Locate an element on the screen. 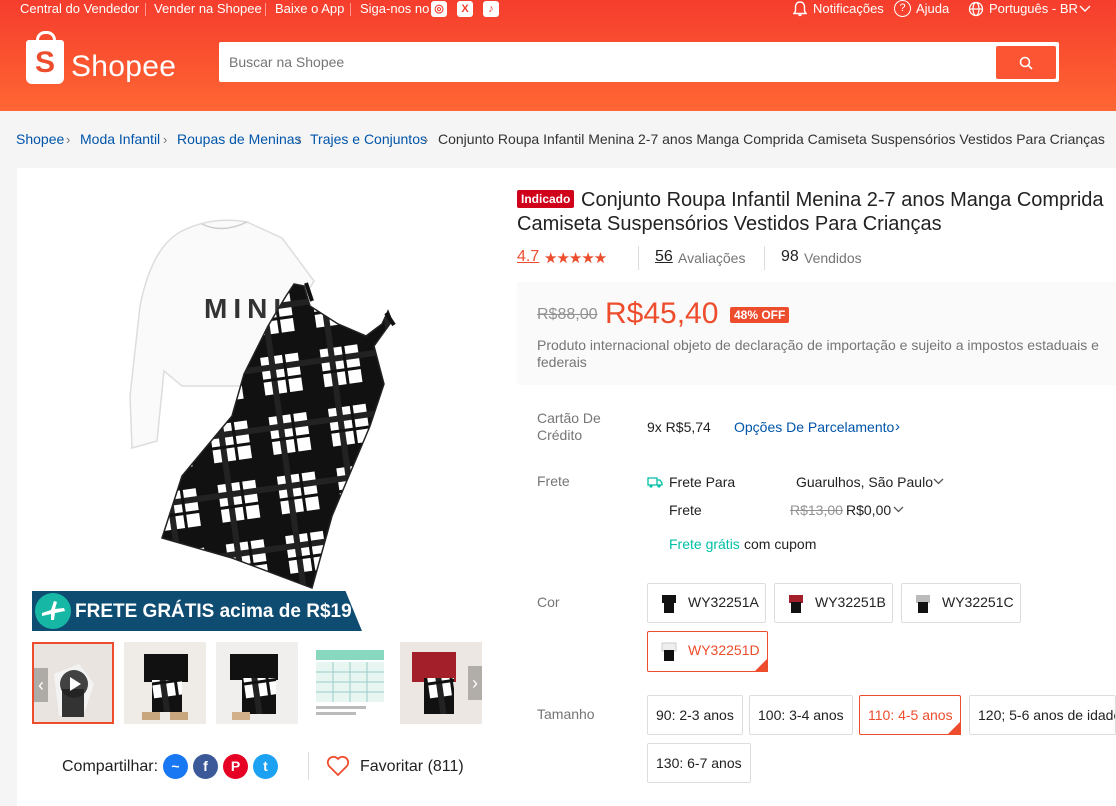  installment-options-link: Opções De Parcelamento is located at coordinates (814, 427).